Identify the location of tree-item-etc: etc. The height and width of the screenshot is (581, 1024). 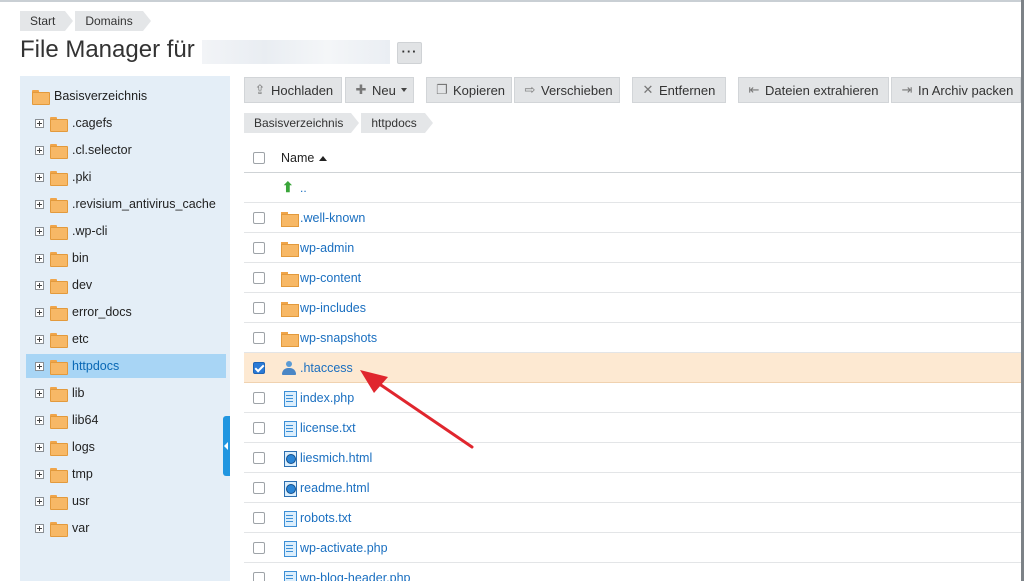
(140, 339).